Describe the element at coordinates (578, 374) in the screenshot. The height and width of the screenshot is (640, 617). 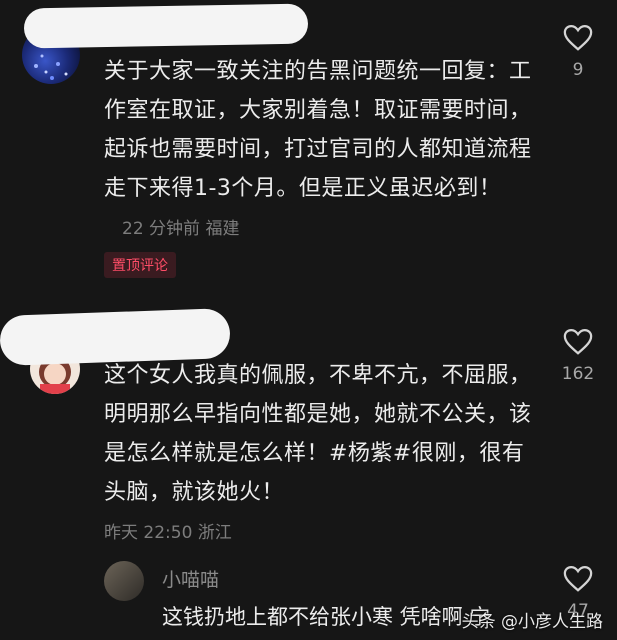
I see `like-count: 162` at that location.